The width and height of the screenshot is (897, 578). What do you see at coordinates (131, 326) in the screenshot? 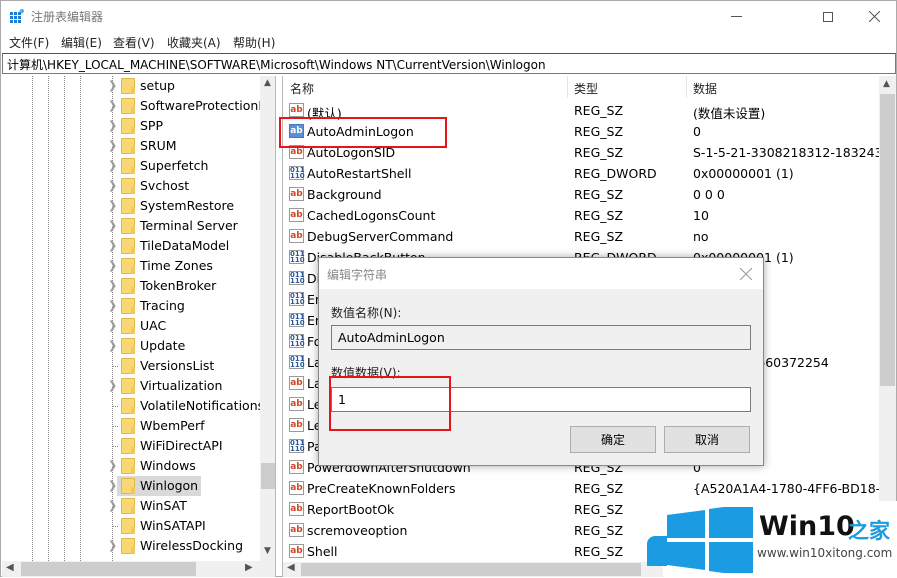
I see `tree-item: ❯ UAC` at bounding box center [131, 326].